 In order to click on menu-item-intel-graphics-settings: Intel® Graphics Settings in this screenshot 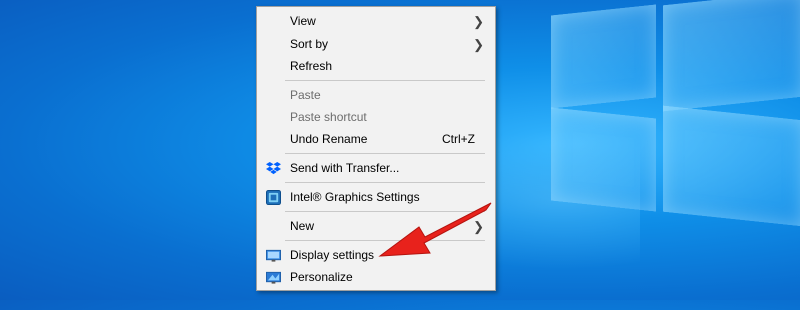, I will do `click(376, 197)`.